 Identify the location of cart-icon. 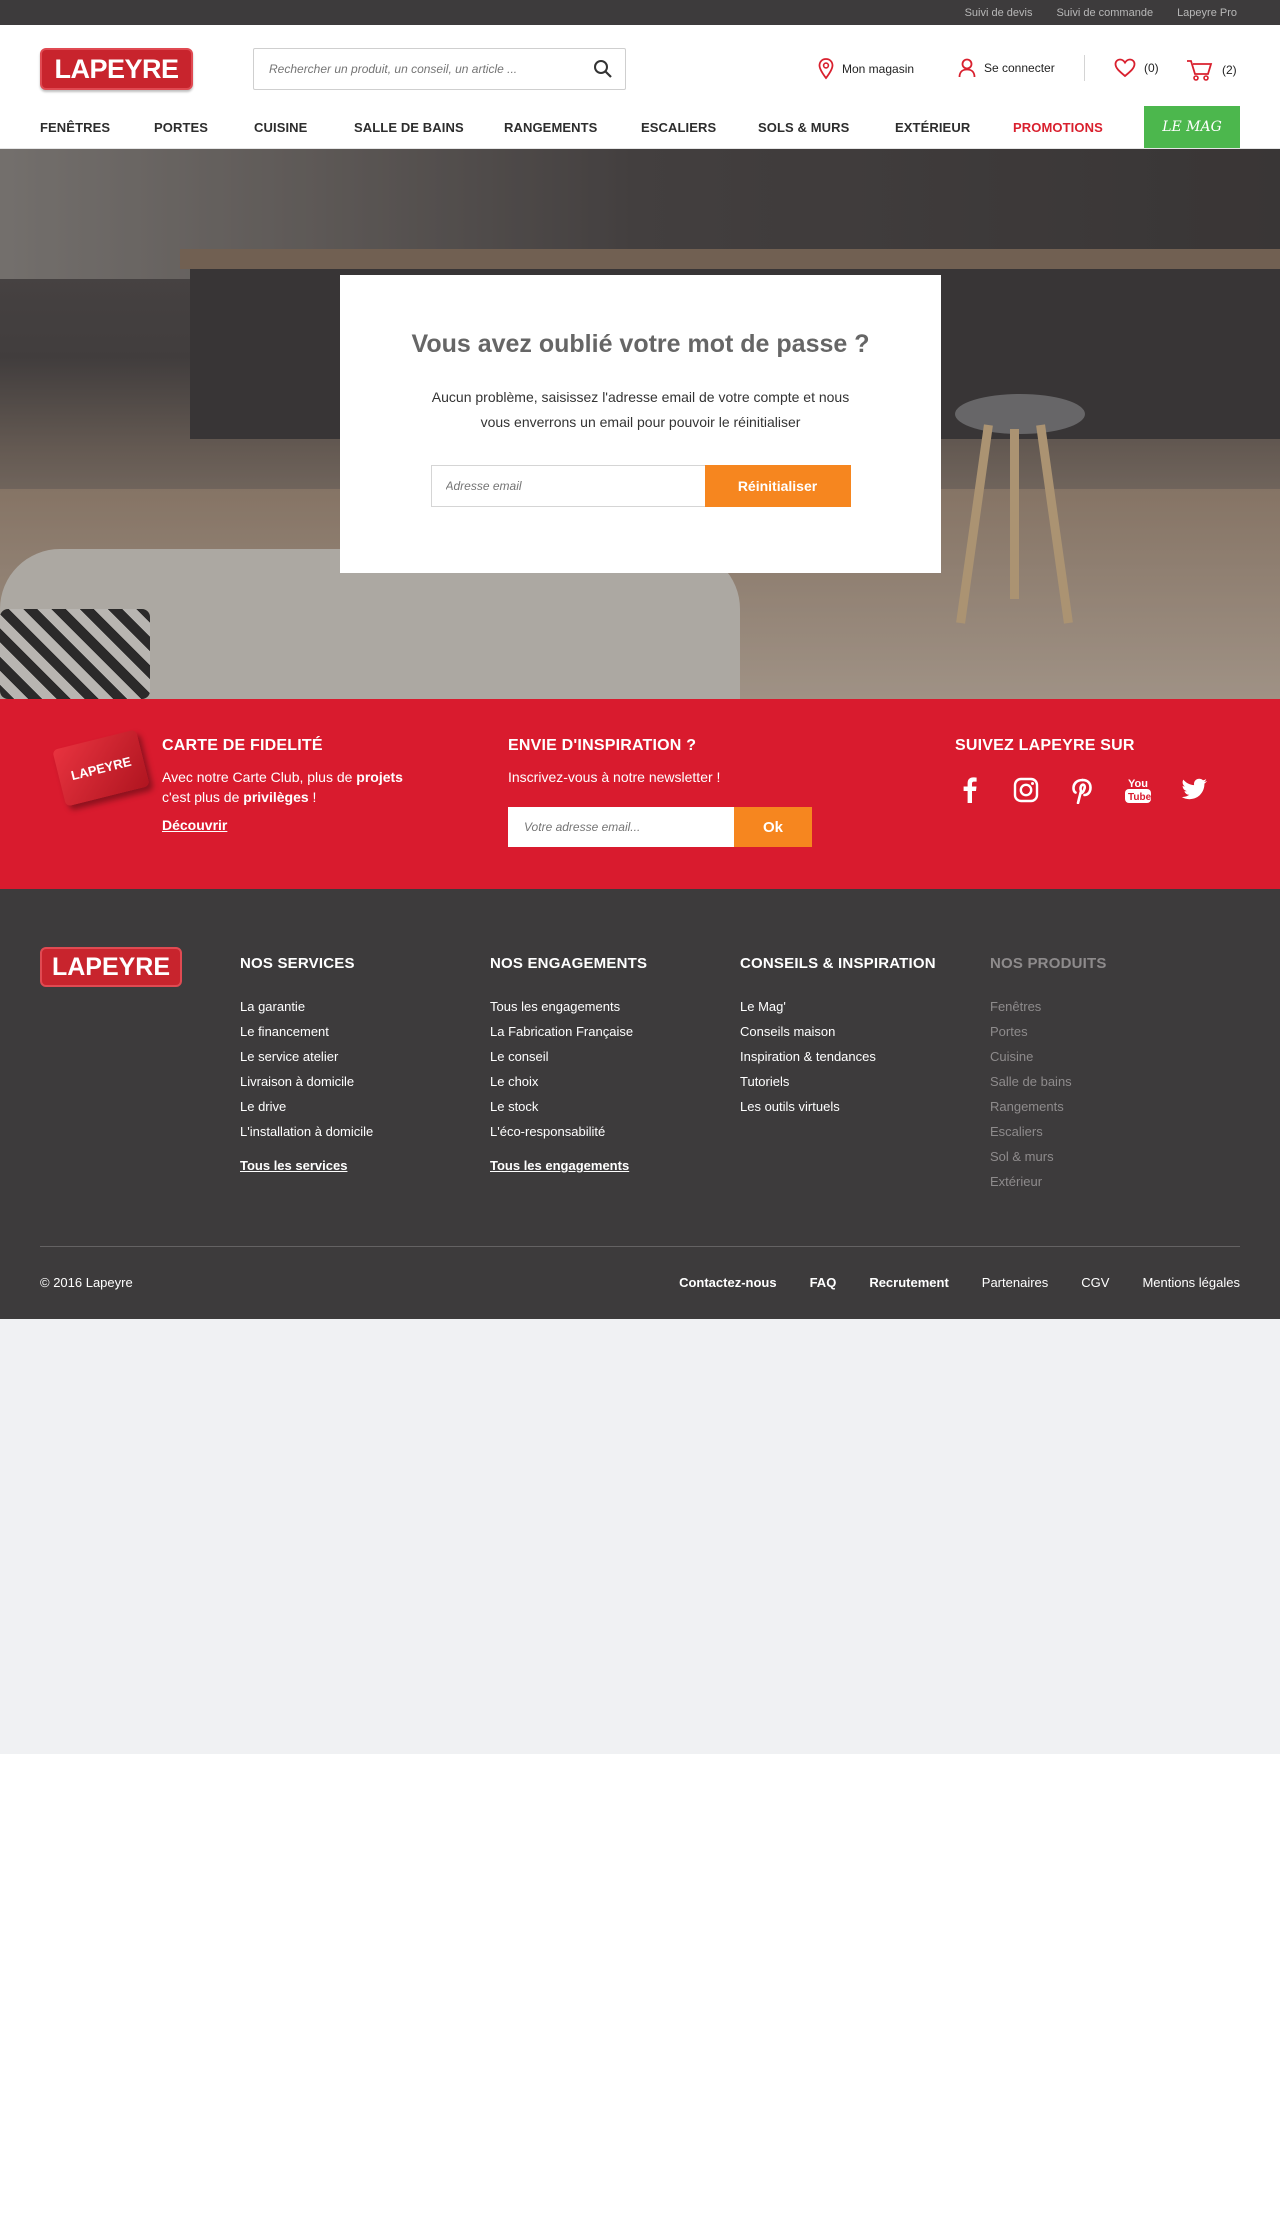
(1200, 70).